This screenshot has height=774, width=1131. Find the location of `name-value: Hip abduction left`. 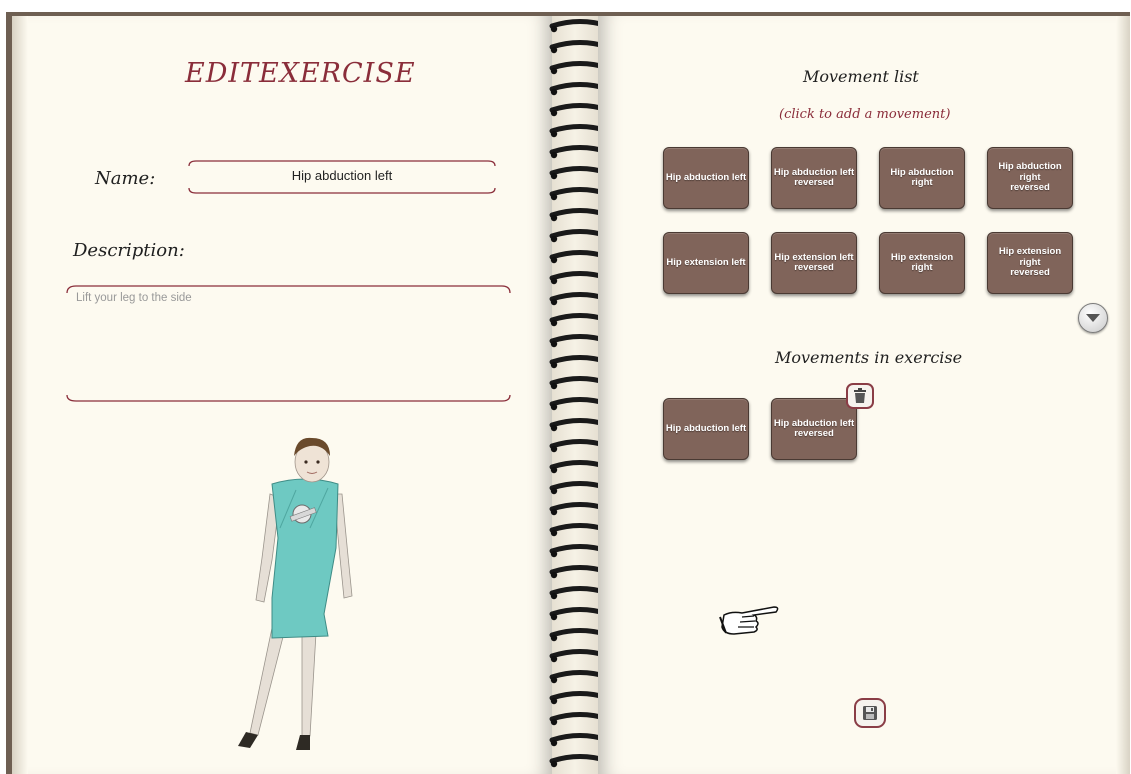

name-value: Hip abduction left is located at coordinates (342, 175).